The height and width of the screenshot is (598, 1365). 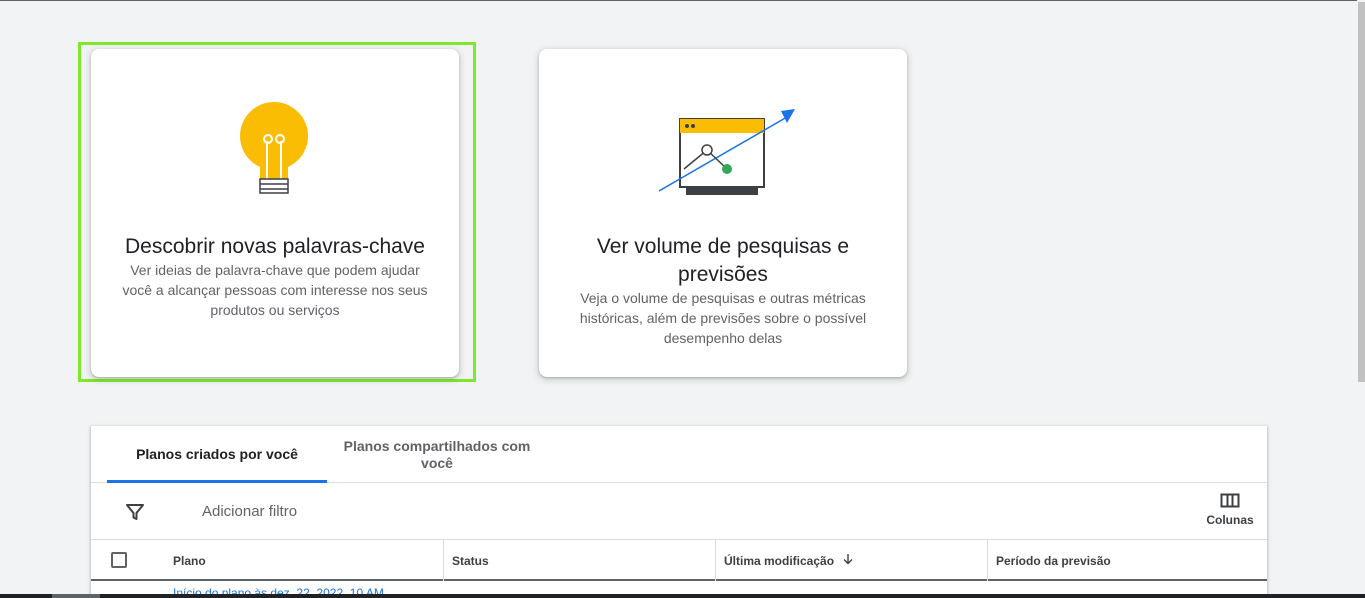 I want to click on column-header-periodo: Período da previsão, so click(x=1127, y=560).